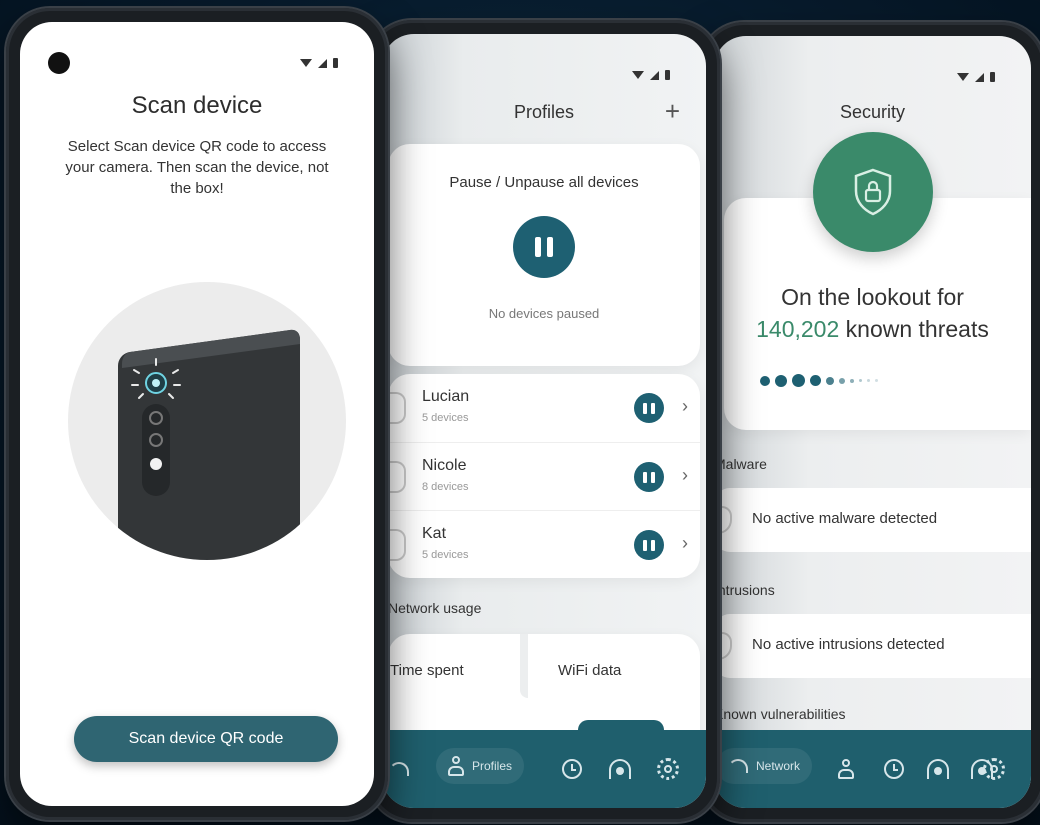  What do you see at coordinates (589, 670) in the screenshot?
I see `tab-wifi-data: WiFi data` at bounding box center [589, 670].